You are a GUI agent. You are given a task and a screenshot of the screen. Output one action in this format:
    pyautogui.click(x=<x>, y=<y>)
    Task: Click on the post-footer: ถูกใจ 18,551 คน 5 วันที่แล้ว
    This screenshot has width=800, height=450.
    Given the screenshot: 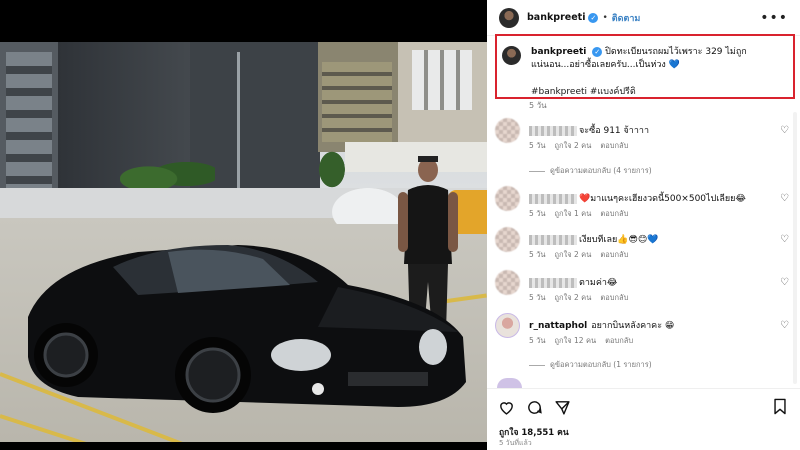 What is the action you would take?
    pyautogui.click(x=643, y=419)
    